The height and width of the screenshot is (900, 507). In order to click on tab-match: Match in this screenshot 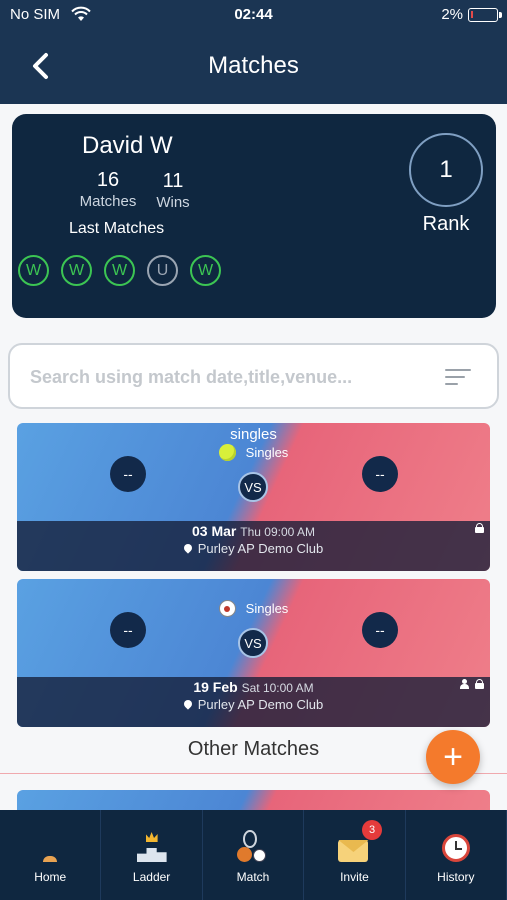, I will do `click(254, 855)`.